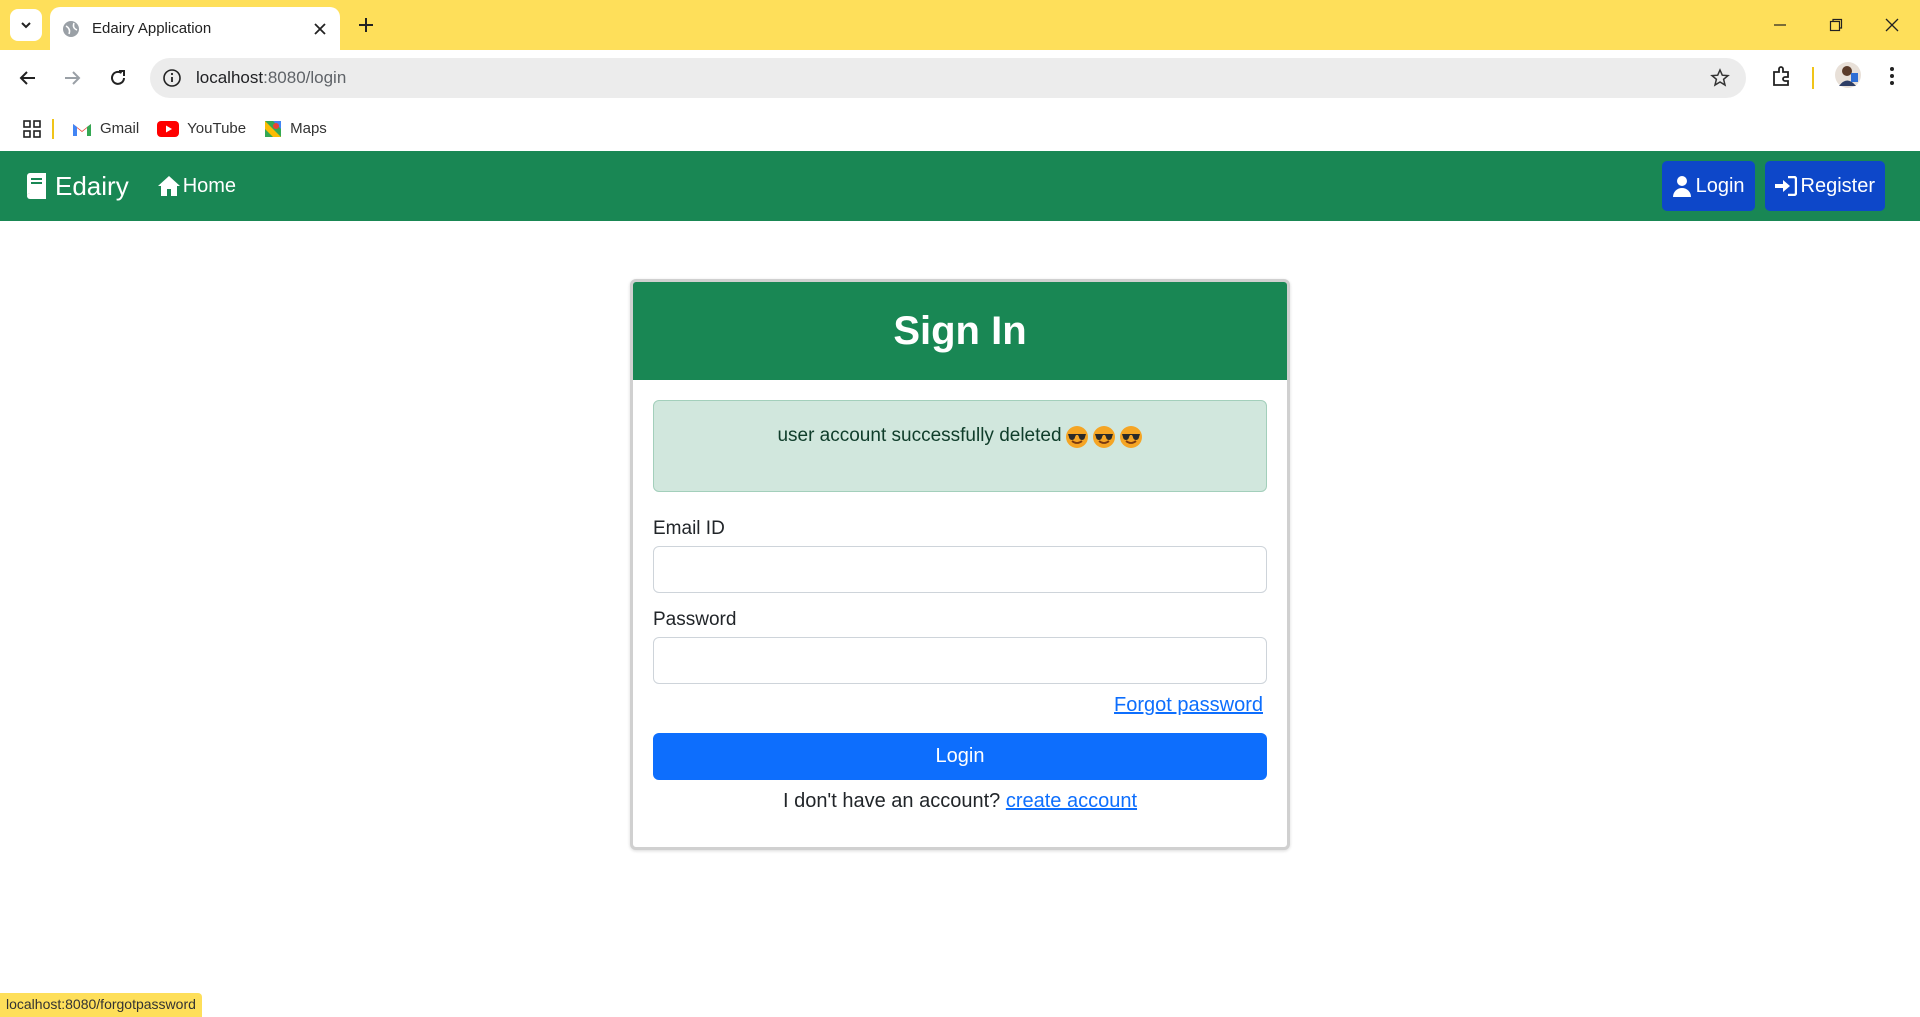 This screenshot has width=1920, height=1017. I want to click on info-icon, so click(172, 78).